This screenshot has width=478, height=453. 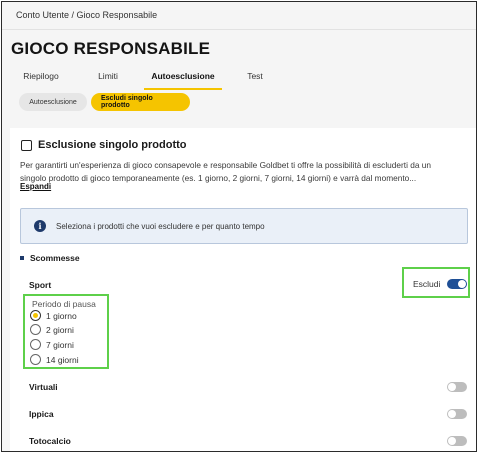 What do you see at coordinates (87, 15) in the screenshot?
I see `breadcrumb: Conto Utente / Gioco Responsabile` at bounding box center [87, 15].